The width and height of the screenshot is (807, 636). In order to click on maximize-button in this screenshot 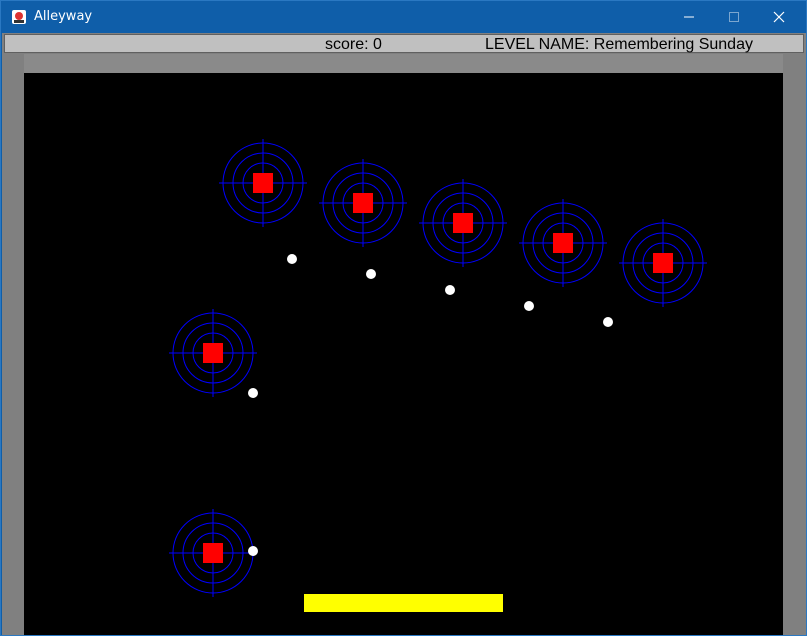, I will do `click(734, 17)`.